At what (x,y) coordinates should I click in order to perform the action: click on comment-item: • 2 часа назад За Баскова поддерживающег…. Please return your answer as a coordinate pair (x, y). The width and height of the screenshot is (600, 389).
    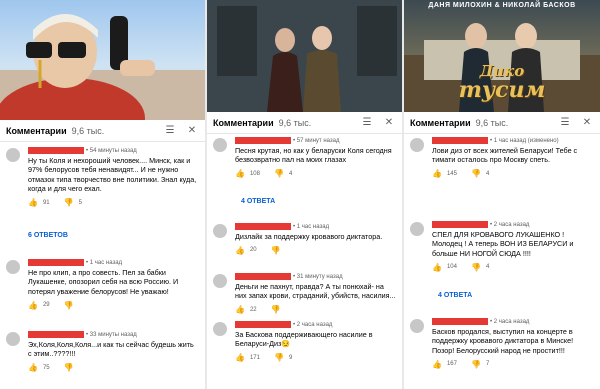
    Looking at the image, I should click on (304, 341).